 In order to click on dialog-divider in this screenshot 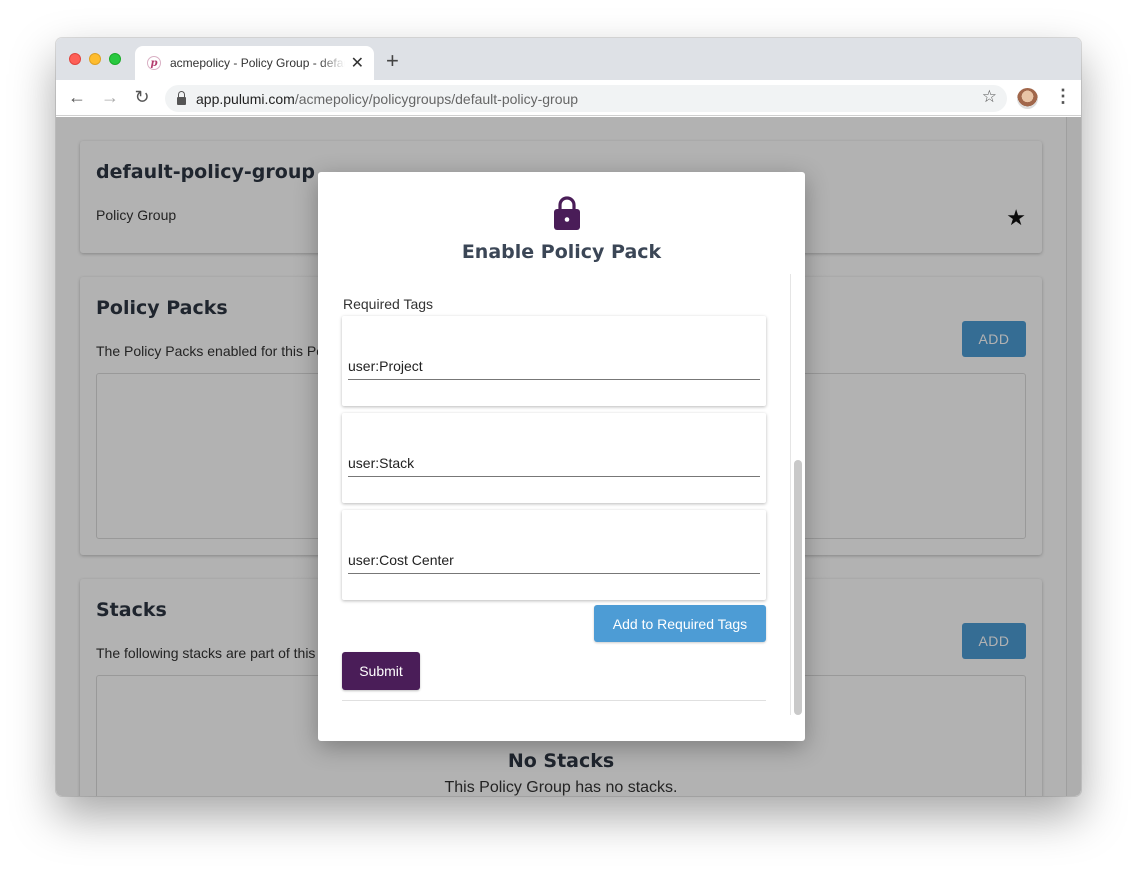, I will do `click(554, 700)`.